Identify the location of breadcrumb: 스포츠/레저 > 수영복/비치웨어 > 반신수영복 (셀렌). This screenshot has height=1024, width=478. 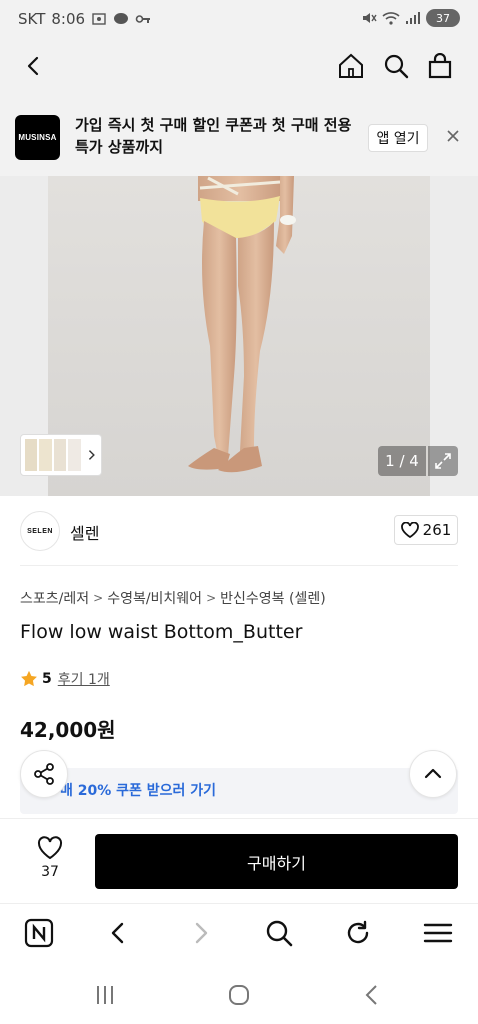
(173, 598).